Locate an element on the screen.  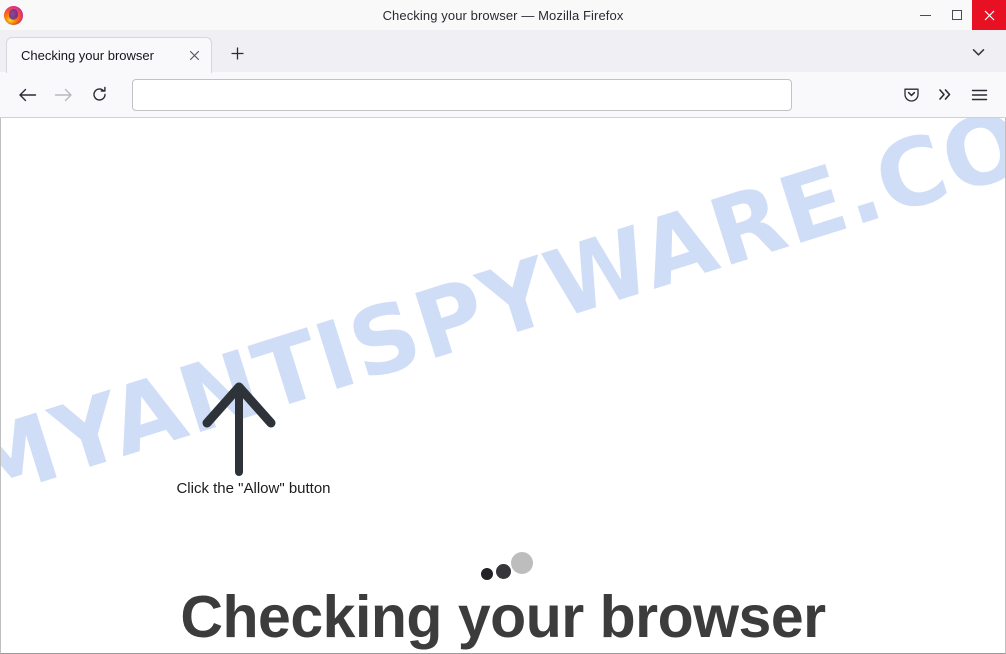
close-icon is located at coordinates (989, 15).